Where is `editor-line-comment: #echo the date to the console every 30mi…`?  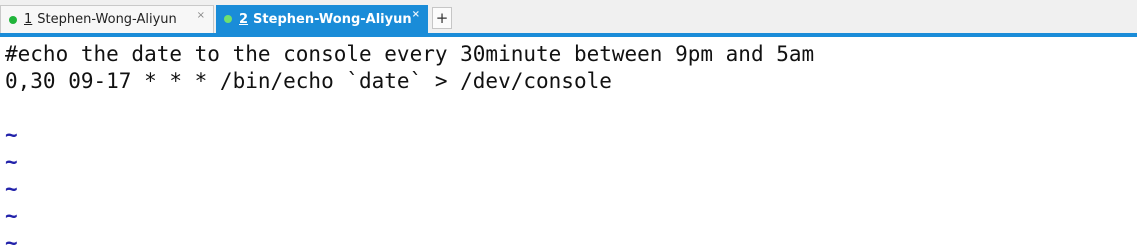
editor-line-comment: #echo the date to the console every 30mi… is located at coordinates (410, 54).